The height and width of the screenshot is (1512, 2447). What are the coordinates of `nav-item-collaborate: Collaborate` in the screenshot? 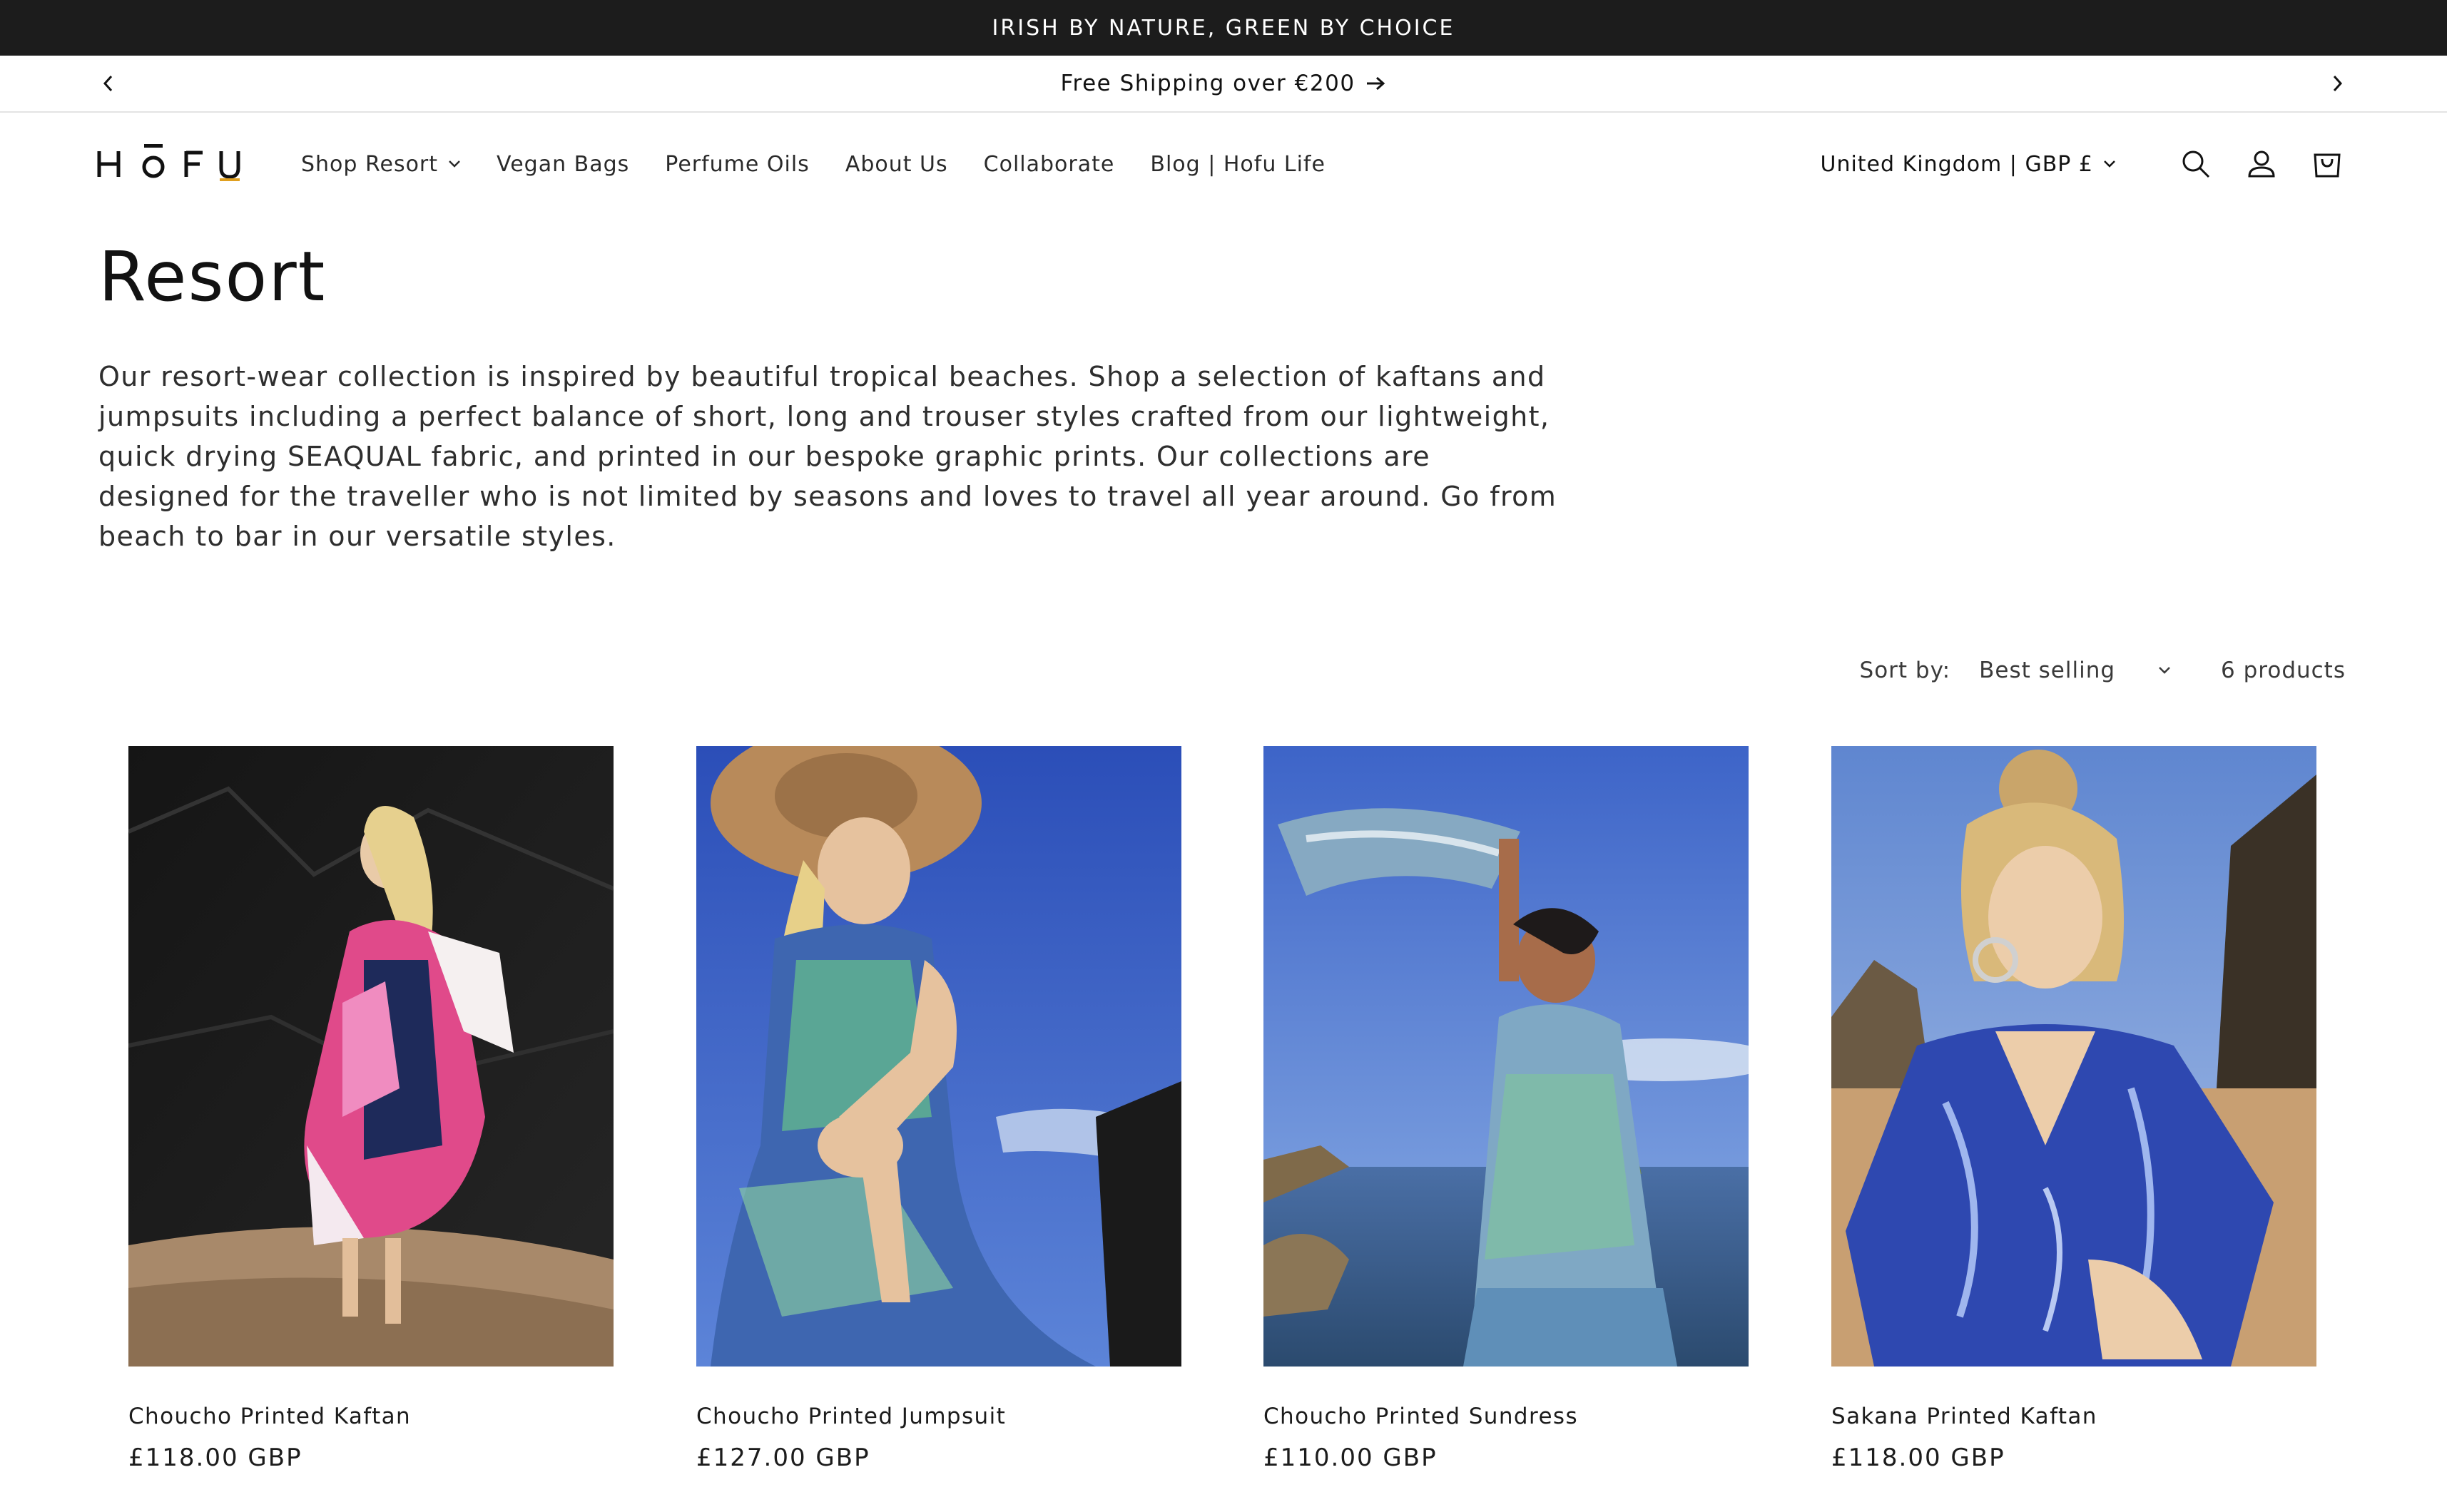 It's located at (1050, 164).